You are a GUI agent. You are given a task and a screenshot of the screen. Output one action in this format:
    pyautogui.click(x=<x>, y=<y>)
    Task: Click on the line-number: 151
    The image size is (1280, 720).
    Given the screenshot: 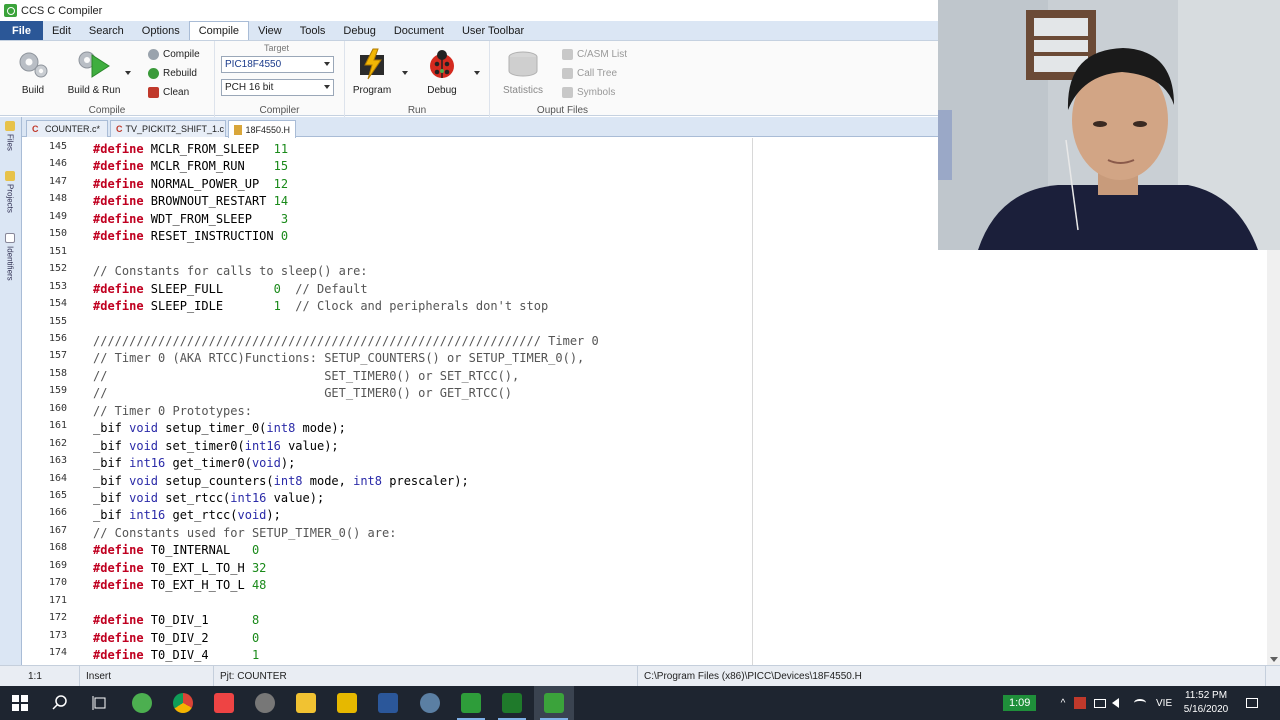 What is the action you would take?
    pyautogui.click(x=57, y=251)
    